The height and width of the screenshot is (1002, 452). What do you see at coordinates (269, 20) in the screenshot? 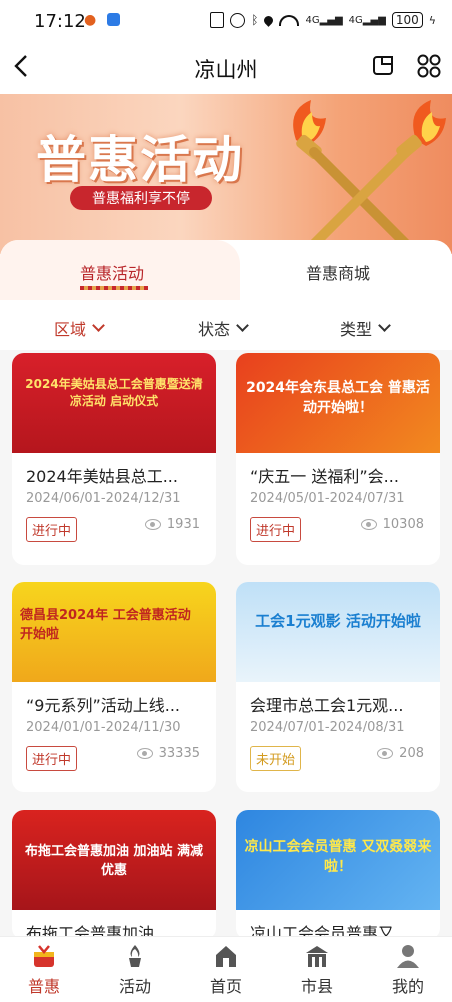
I see `location-icon` at bounding box center [269, 20].